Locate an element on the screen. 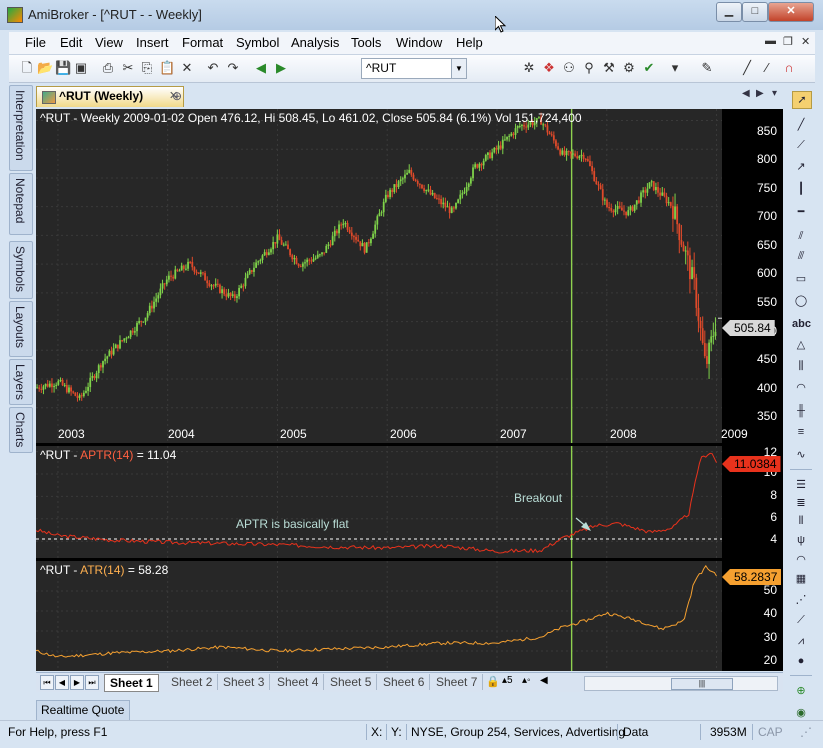  settings-gear-icon: ✲ is located at coordinates (529, 68).